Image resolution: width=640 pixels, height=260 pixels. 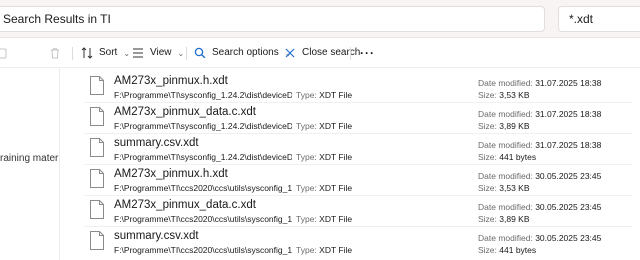 I want to click on view-icon, so click(x=138, y=53).